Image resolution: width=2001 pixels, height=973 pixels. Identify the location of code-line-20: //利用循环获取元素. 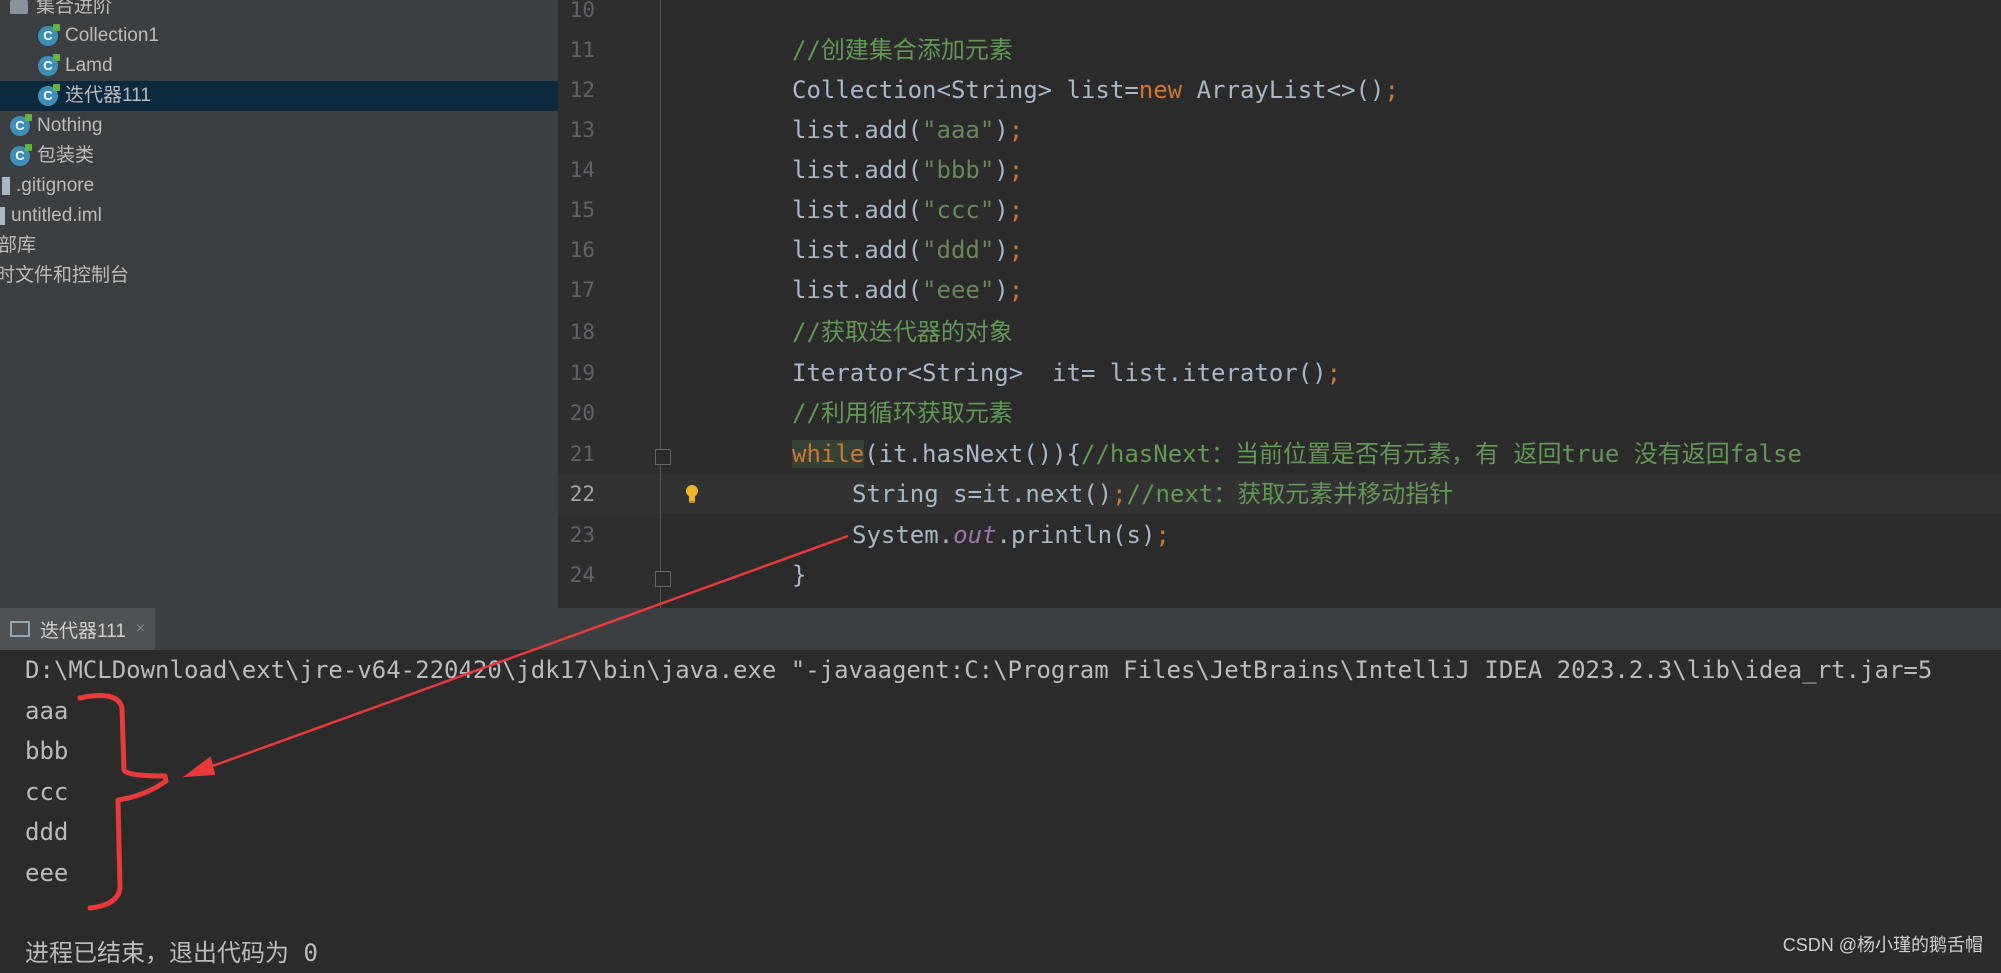
(902, 413).